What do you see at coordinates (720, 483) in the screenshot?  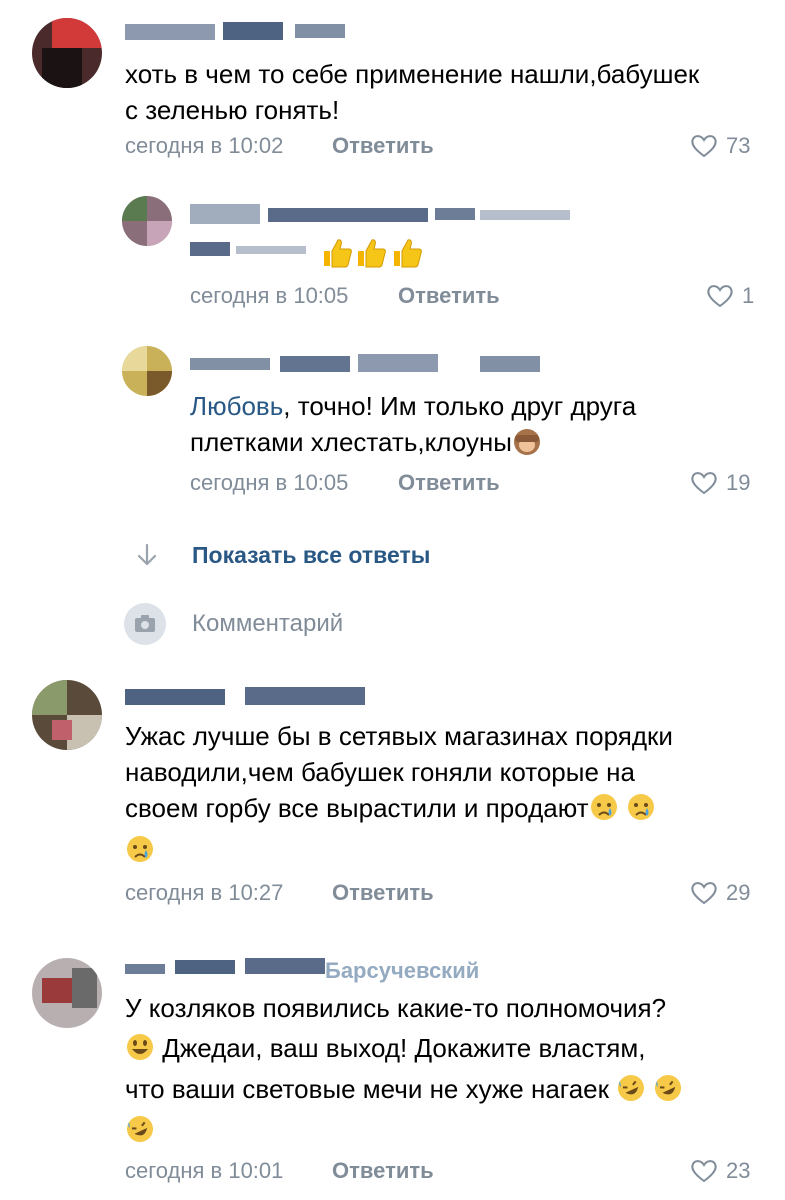 I see `like-button: 19` at bounding box center [720, 483].